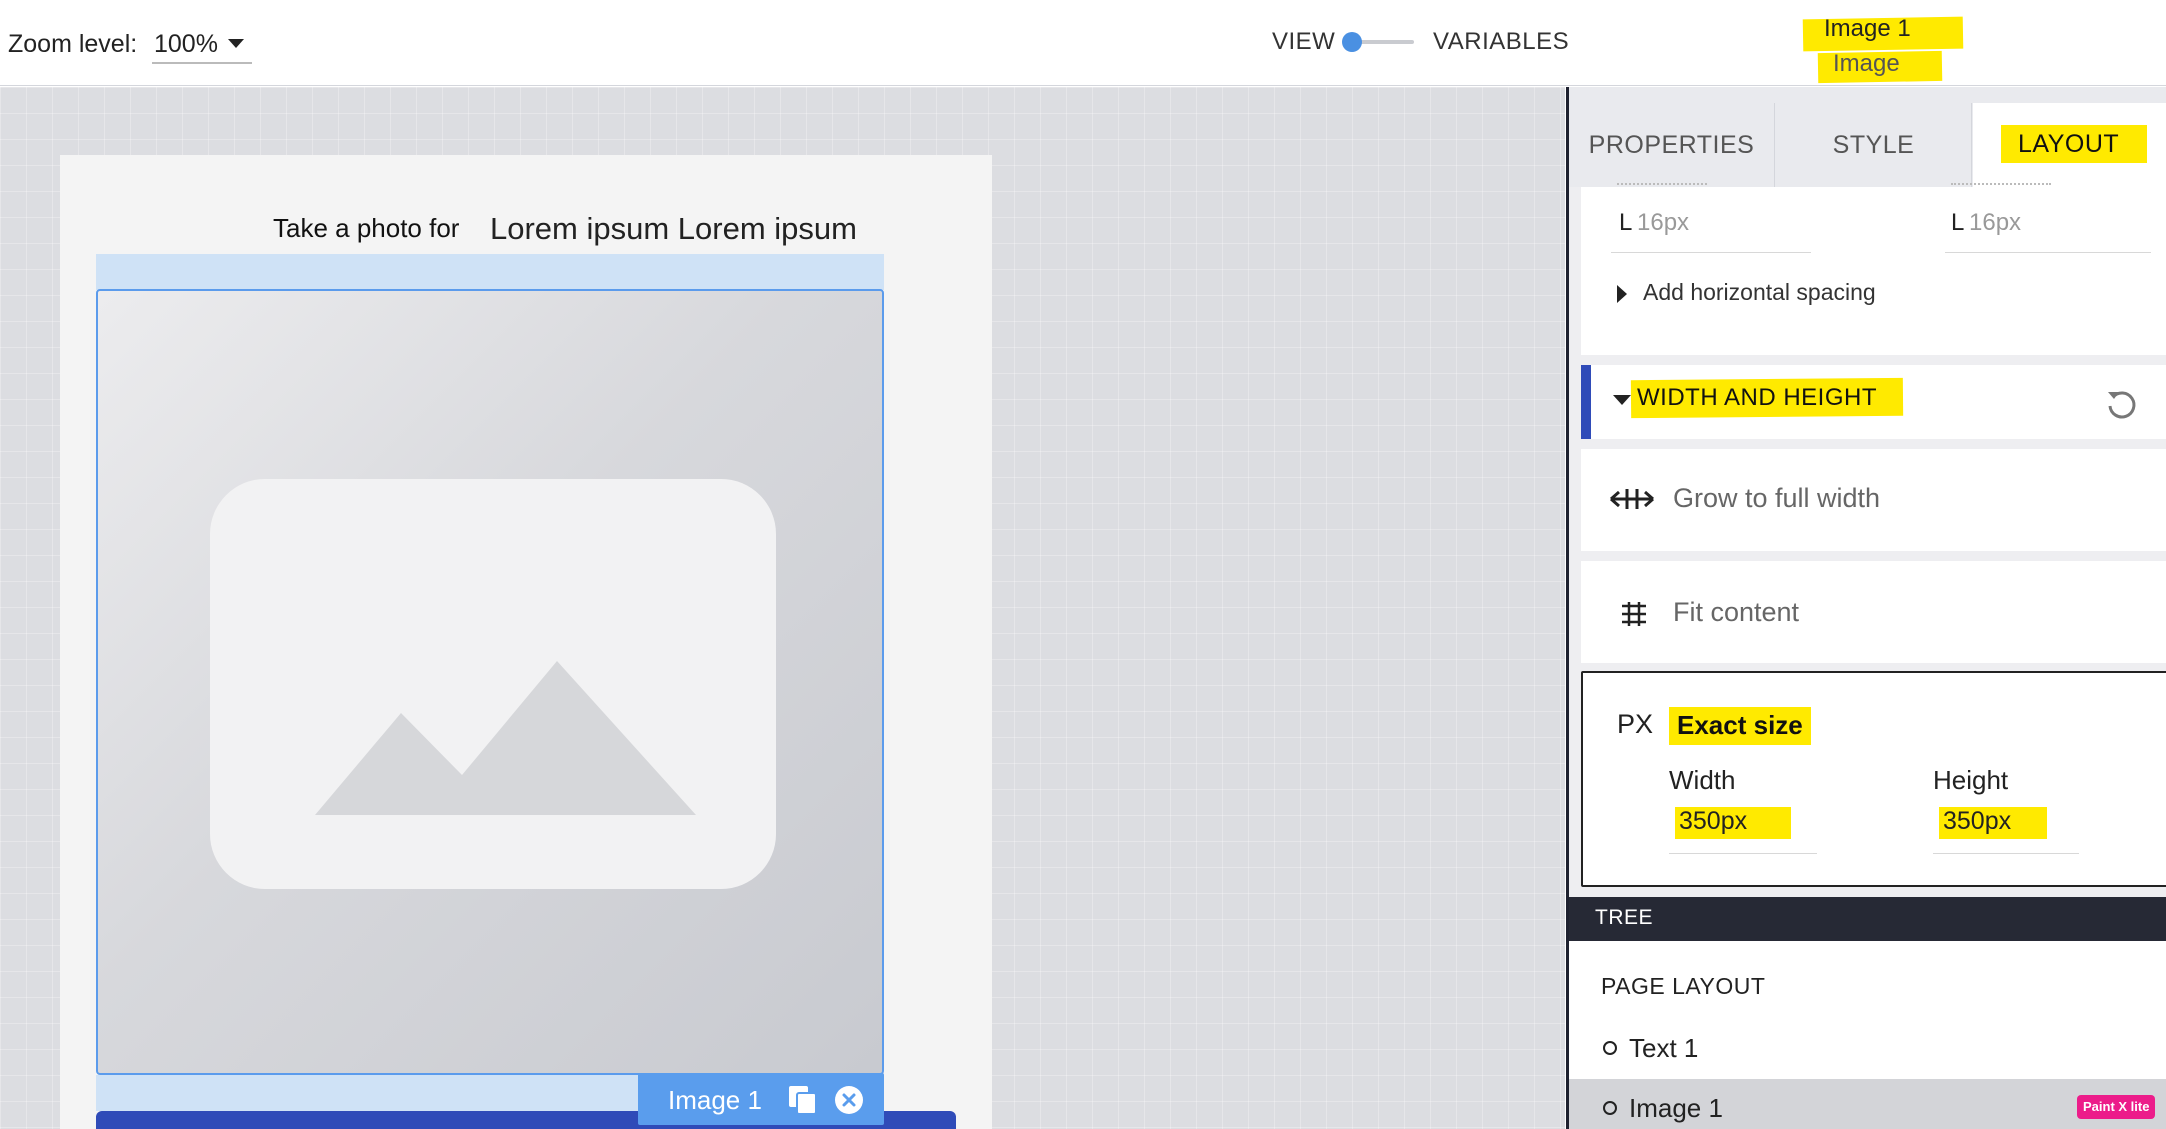 The width and height of the screenshot is (2166, 1129). I want to click on width-label: Width, so click(1702, 780).